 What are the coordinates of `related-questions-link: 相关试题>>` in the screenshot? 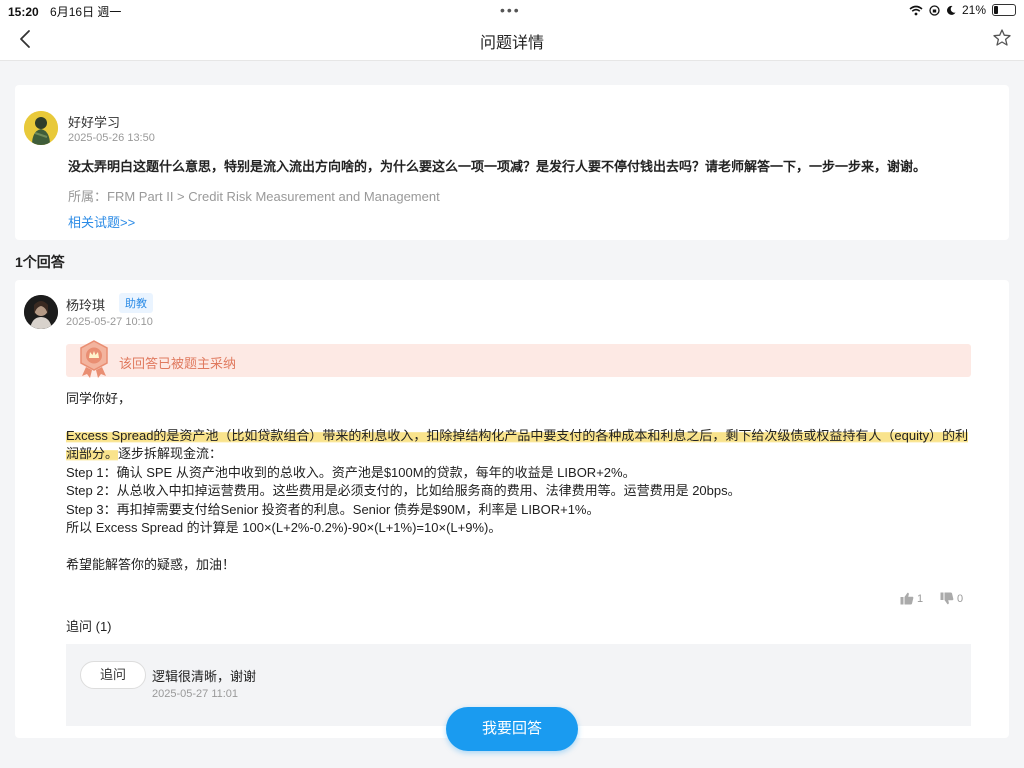 It's located at (101, 221).